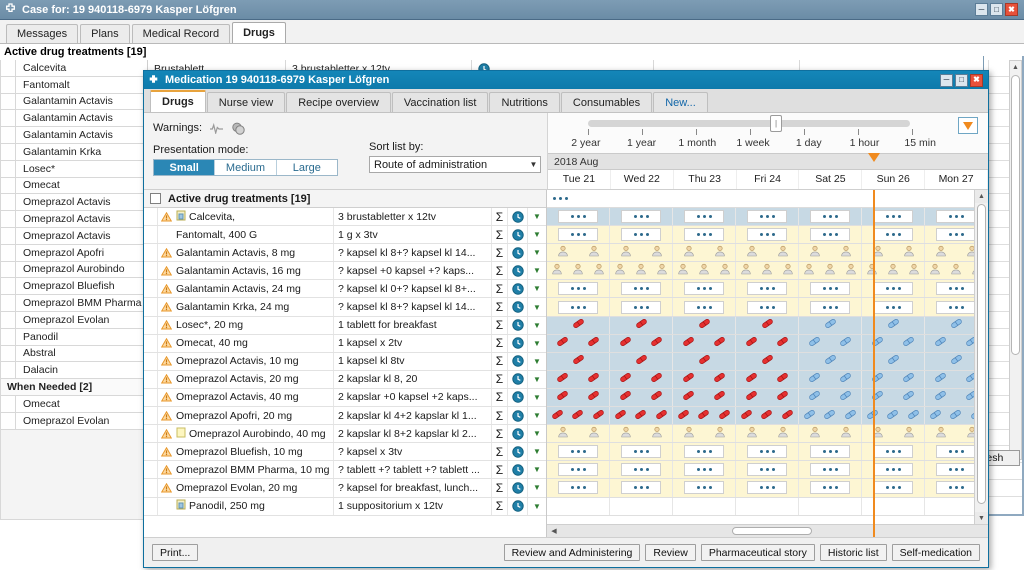 The image size is (1024, 570). I want to click on background-vertical-scrollbar: ▲ ▼, so click(1015, 260).